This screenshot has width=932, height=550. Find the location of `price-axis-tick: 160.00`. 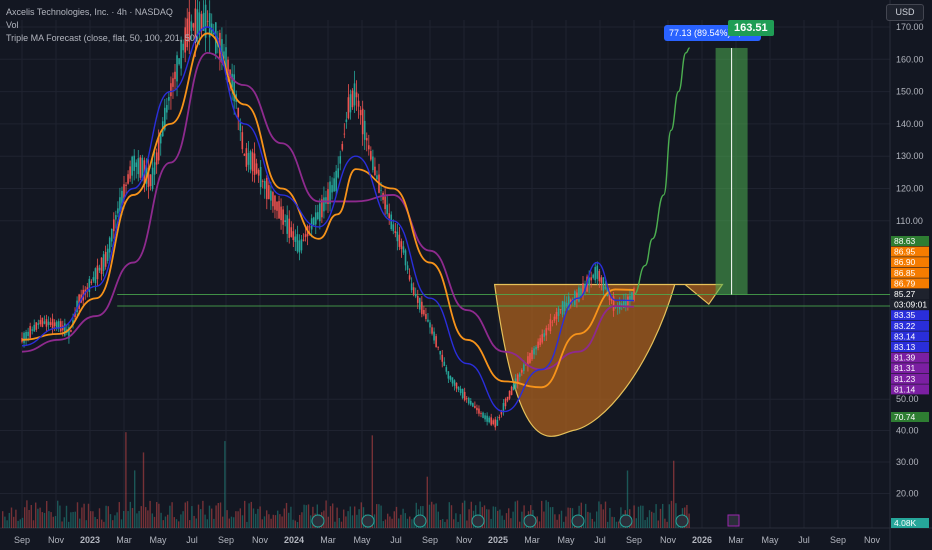

price-axis-tick: 160.00 is located at coordinates (910, 59).